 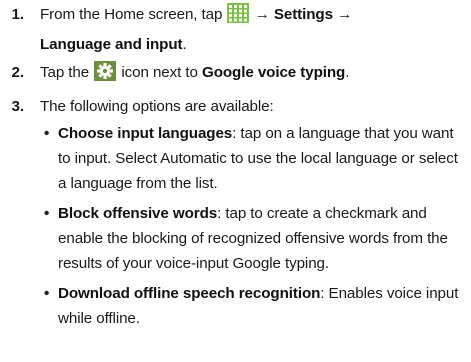 What do you see at coordinates (159, 72) in the screenshot?
I see `step-text: icon next to` at bounding box center [159, 72].